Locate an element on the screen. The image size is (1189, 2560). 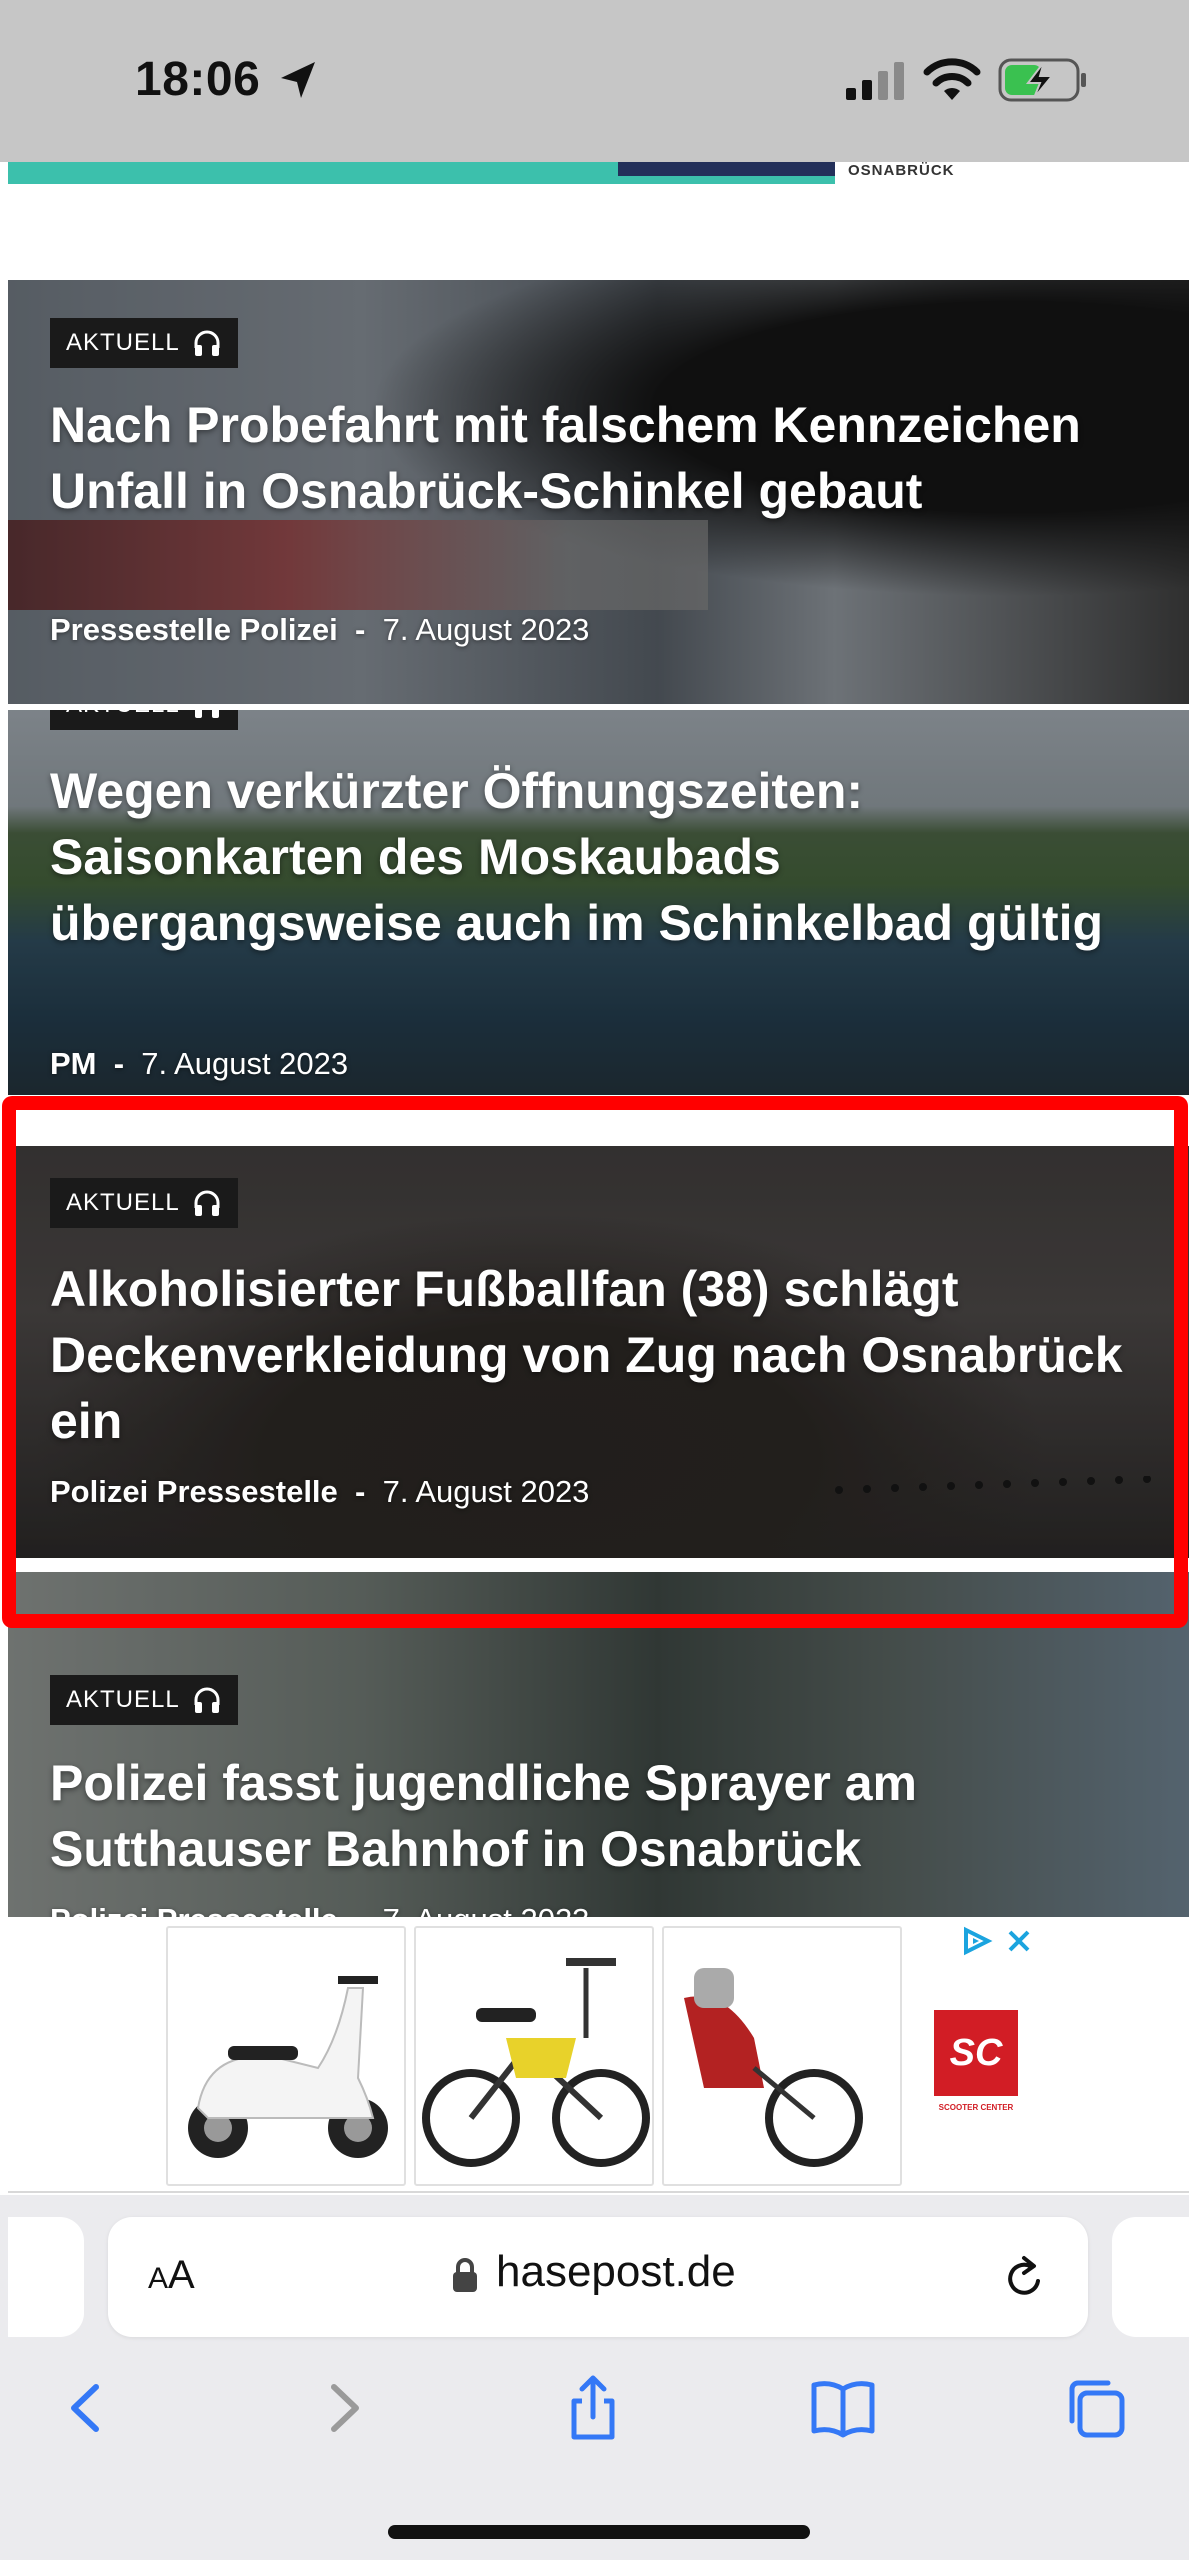
ad-product-moped-red is located at coordinates (782, 2056).